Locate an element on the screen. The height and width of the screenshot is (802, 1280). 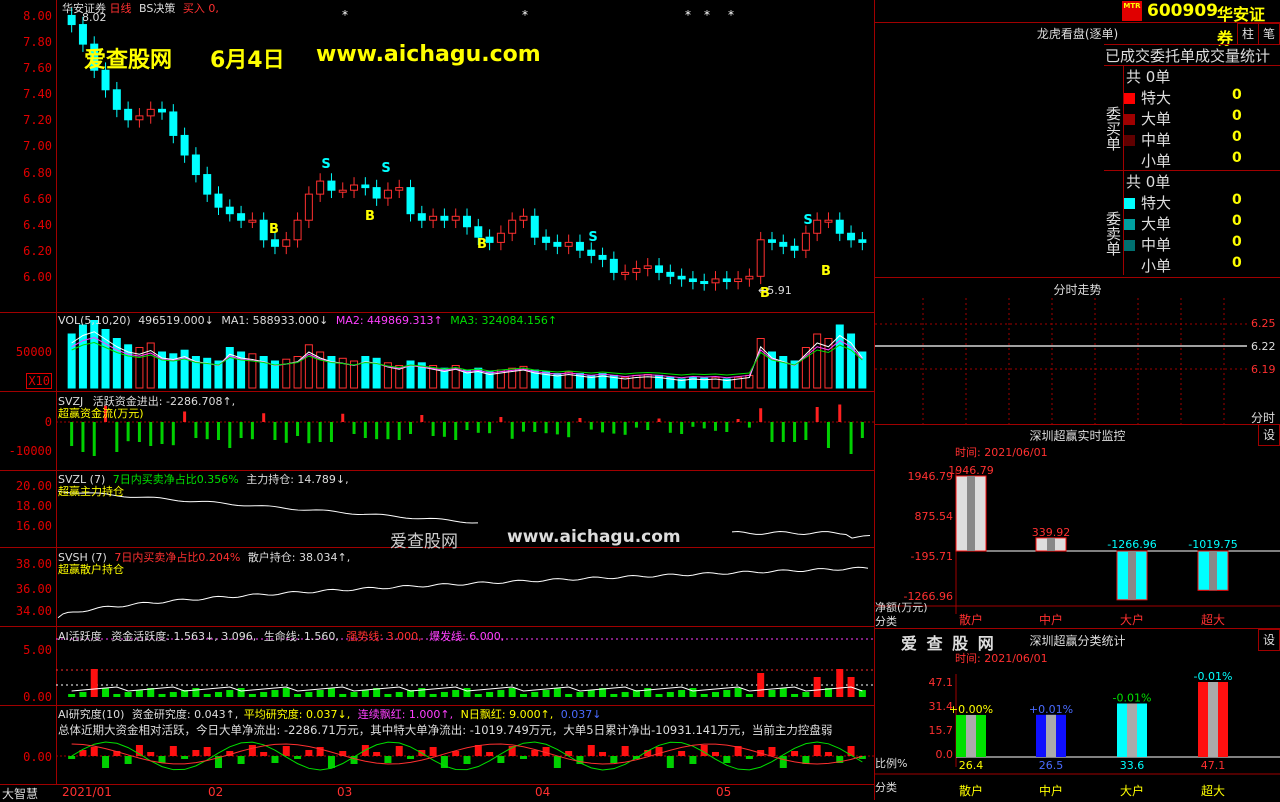
order-label: 大单 is located at coordinates (1156, 119).